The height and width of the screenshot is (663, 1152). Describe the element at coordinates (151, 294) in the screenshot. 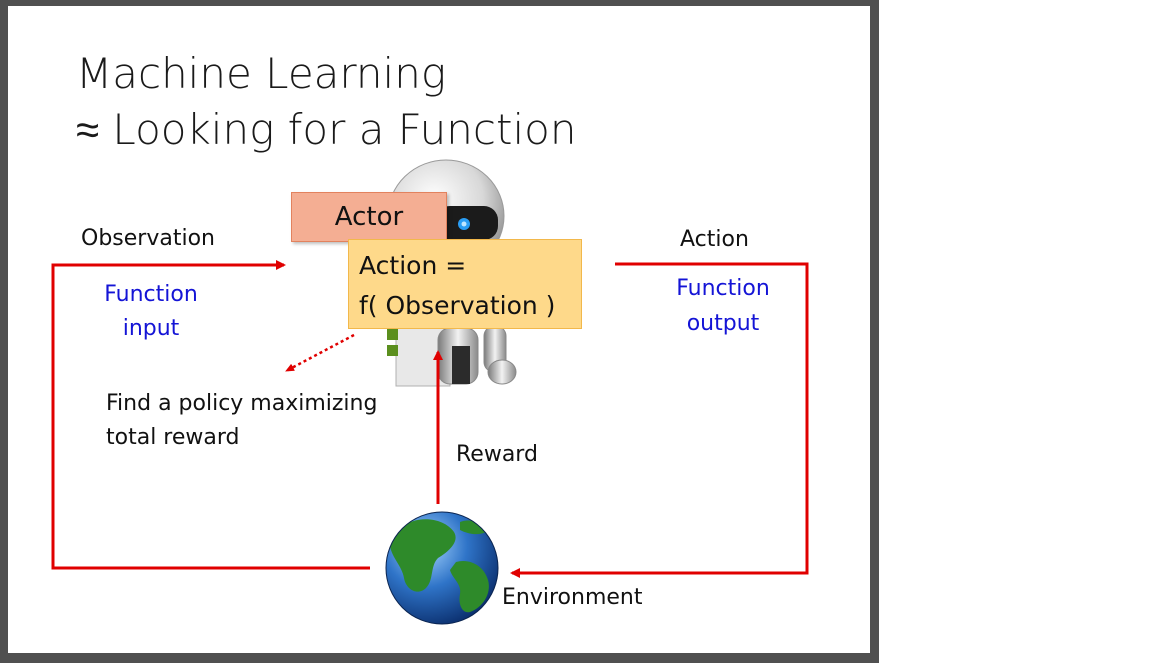

I see `function-input-label-line1: Function` at that location.